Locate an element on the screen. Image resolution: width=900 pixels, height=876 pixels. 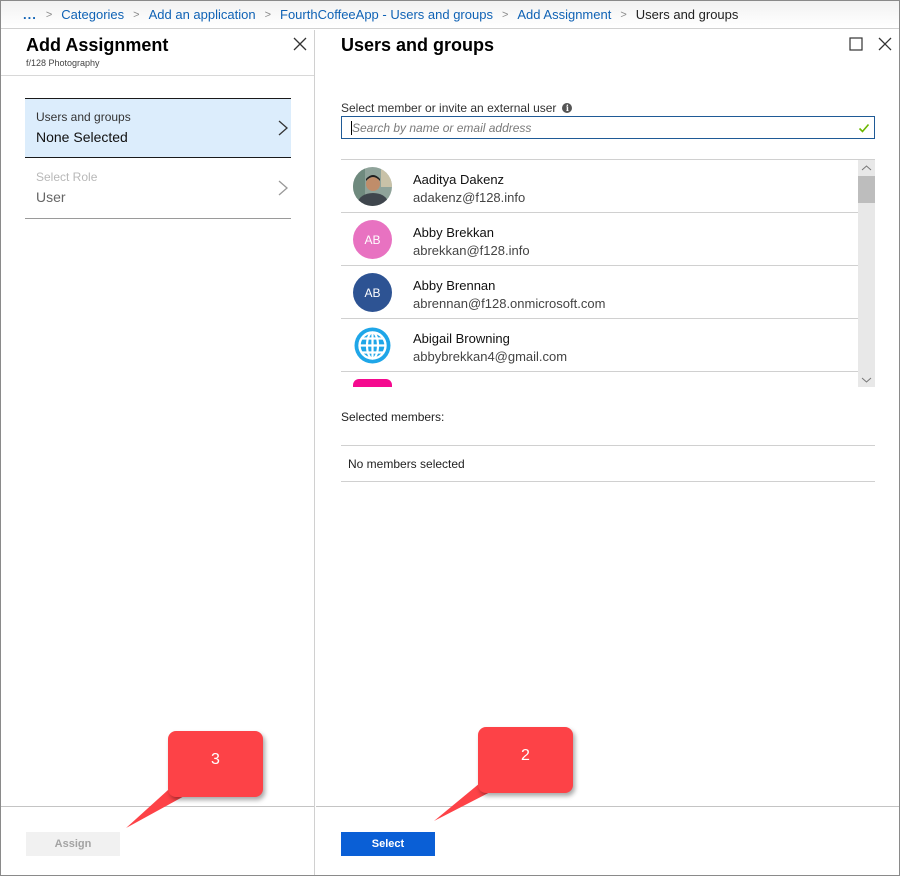
panel-title: Users and groups is located at coordinates (418, 45).